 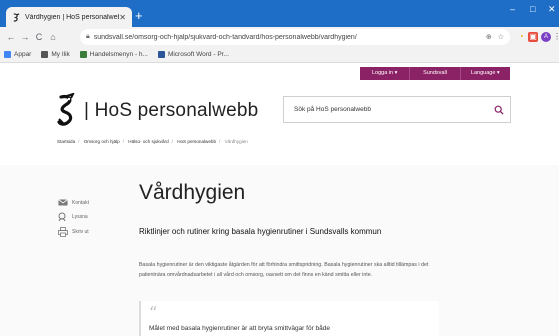 I want to click on word-icon, so click(x=161, y=54).